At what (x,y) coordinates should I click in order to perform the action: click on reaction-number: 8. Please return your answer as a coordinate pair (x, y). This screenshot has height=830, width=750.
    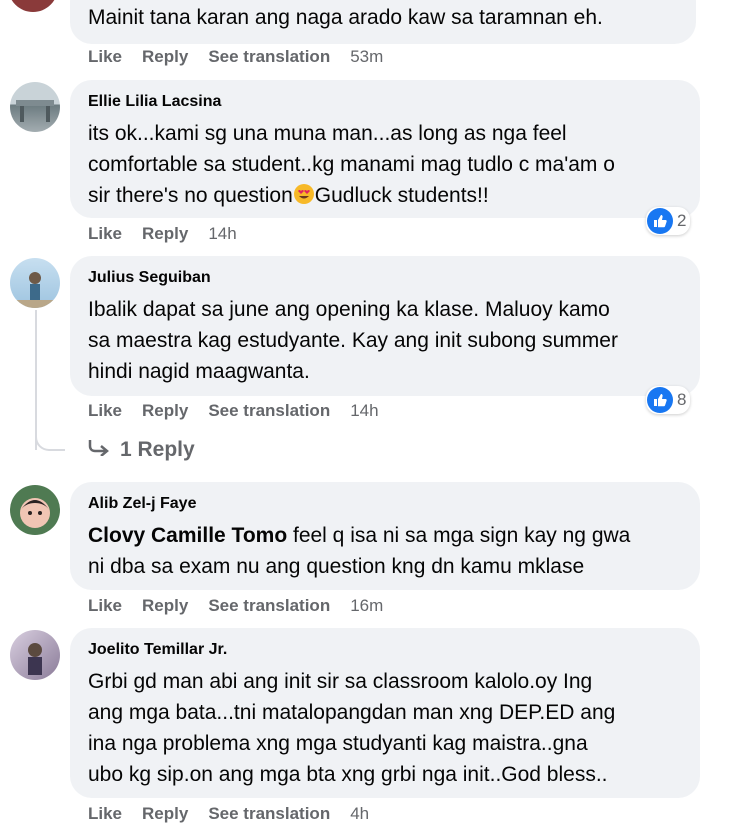
    Looking at the image, I should click on (682, 399).